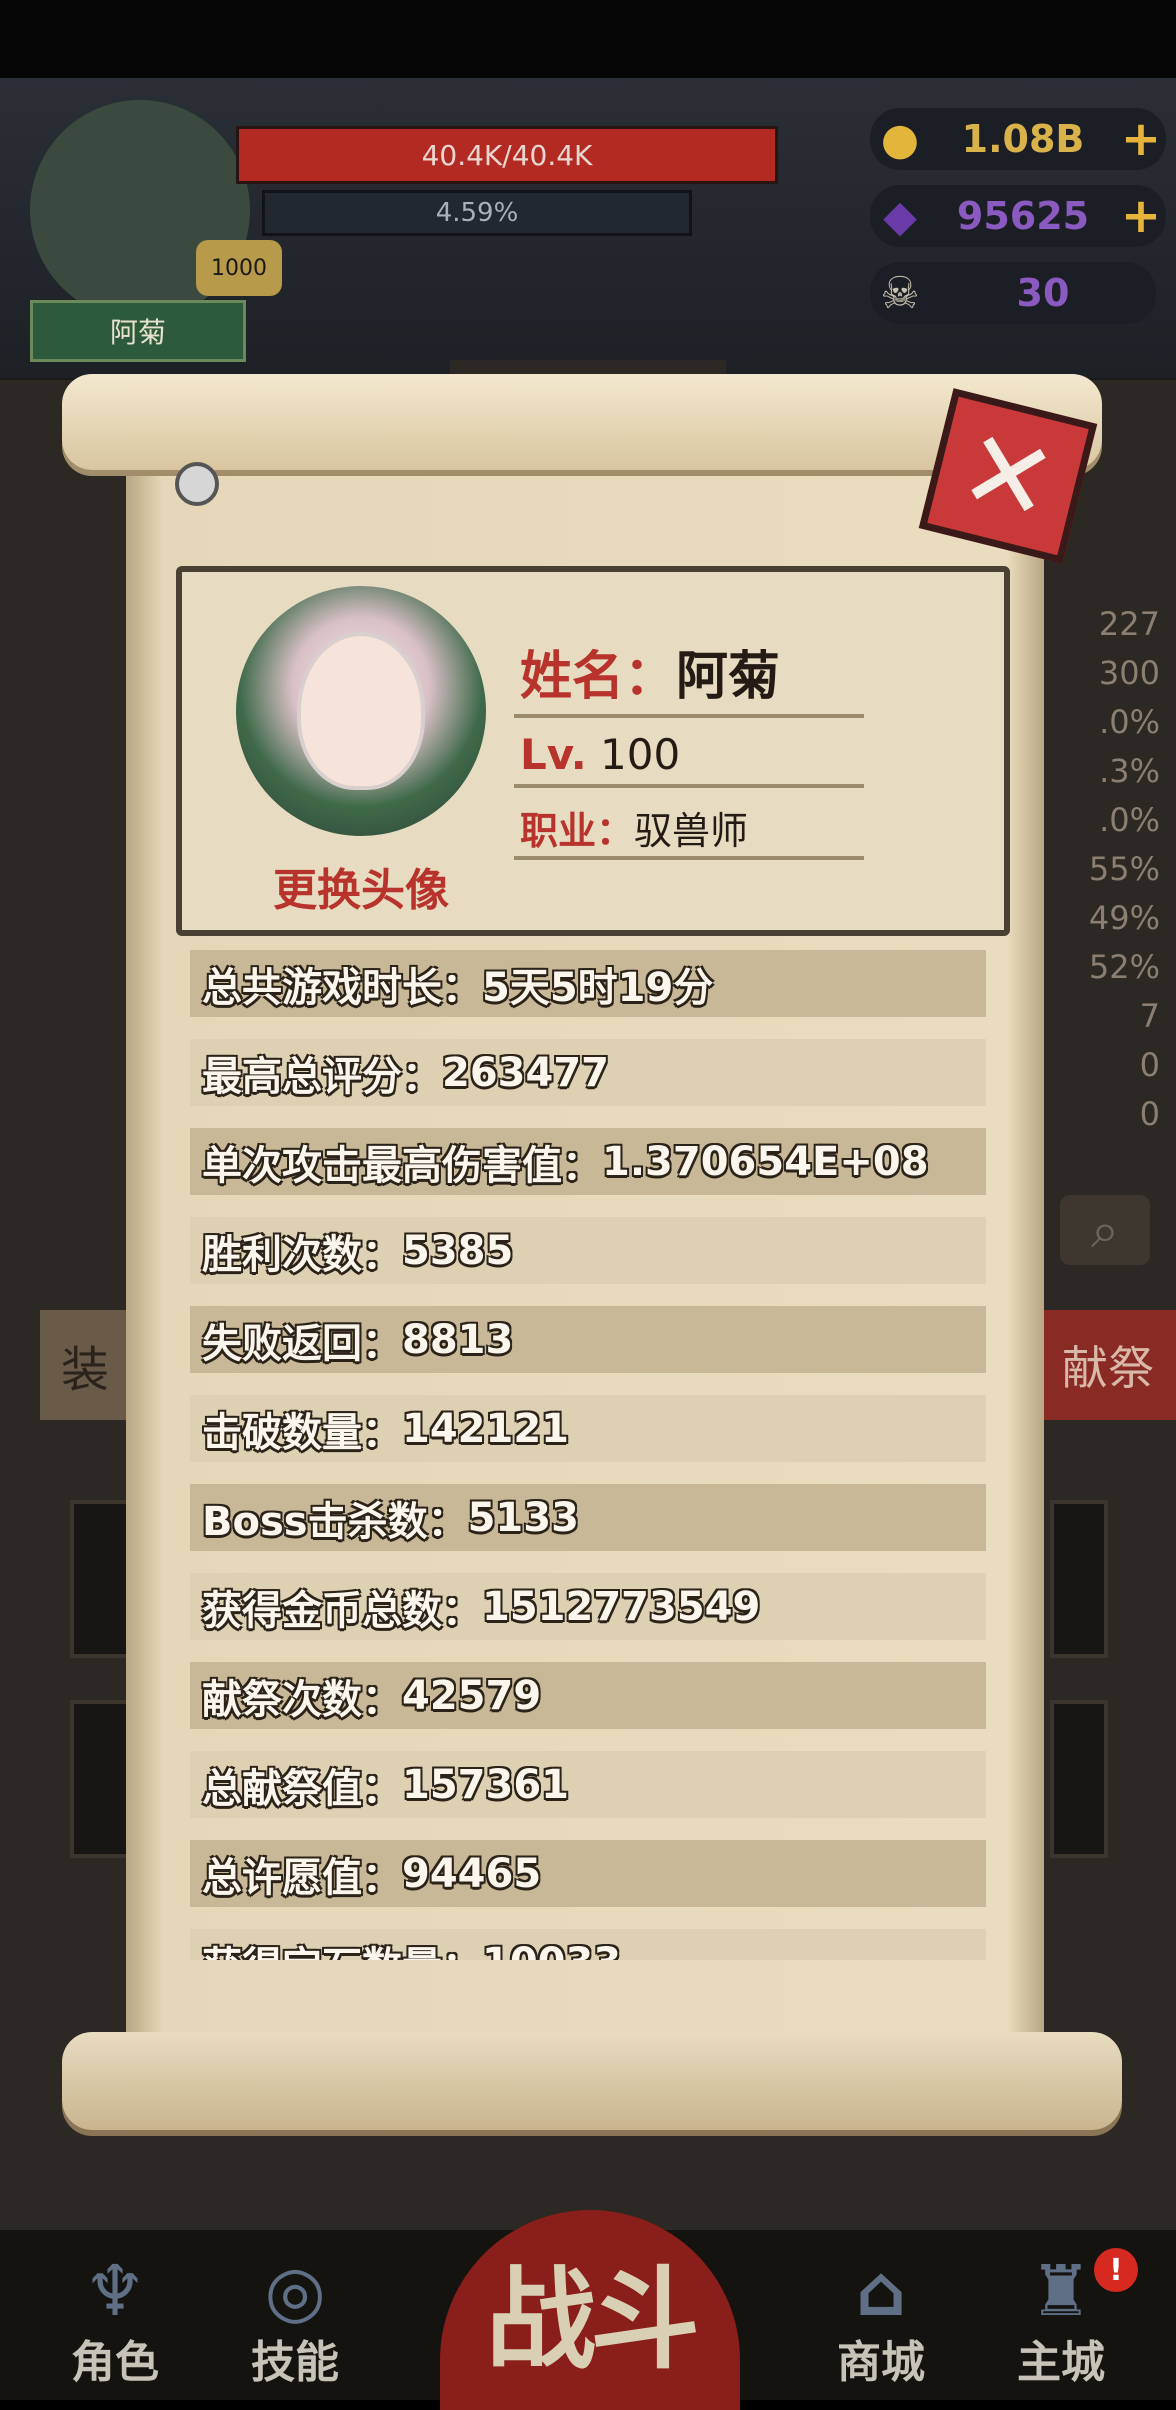 The height and width of the screenshot is (2410, 1176). I want to click on swirl-icon: ◎, so click(295, 2291).